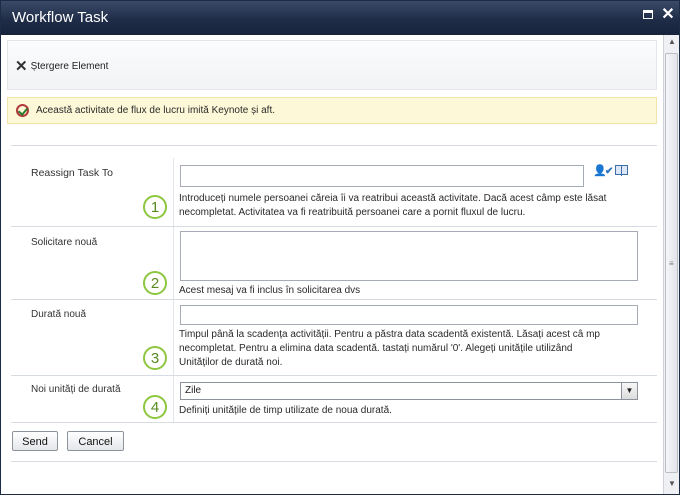 This screenshot has height=495, width=680. What do you see at coordinates (231, 362) in the screenshot?
I see `new-duration-description-line3: Unităților de durată noi.` at bounding box center [231, 362].